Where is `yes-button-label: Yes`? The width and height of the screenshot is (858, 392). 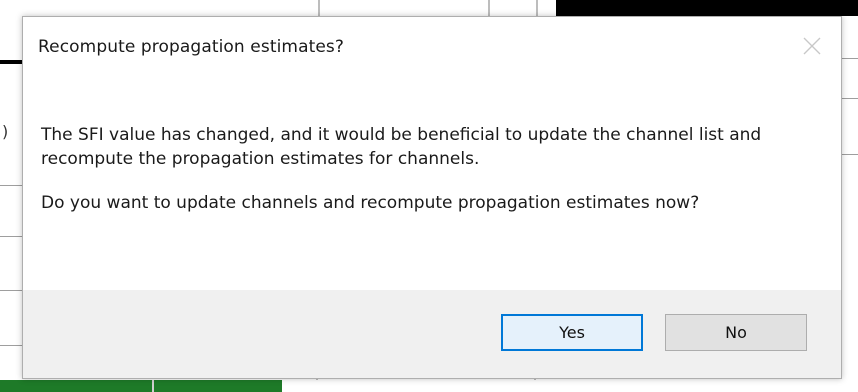
yes-button-label: Yes is located at coordinates (572, 332).